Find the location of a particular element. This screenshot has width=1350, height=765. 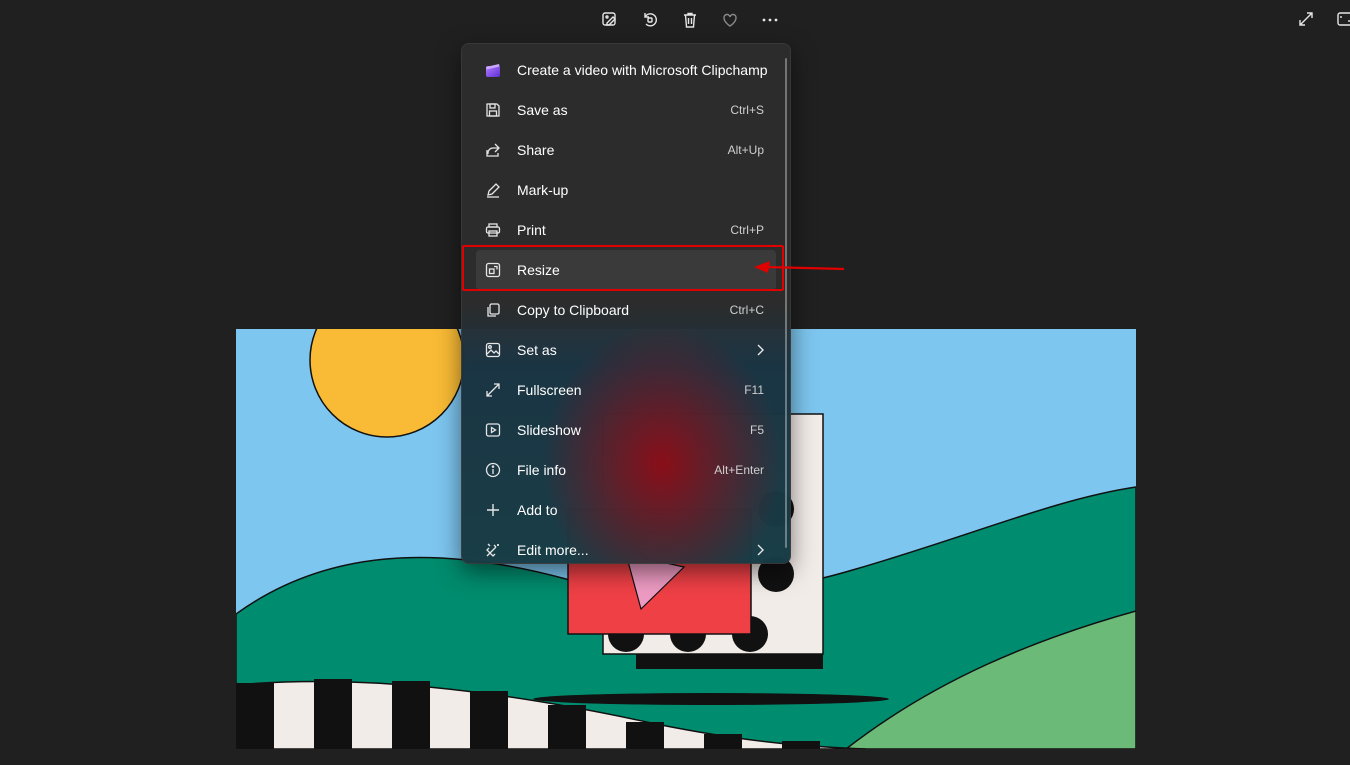

menu-item-shortcut: F11 is located at coordinates (754, 390).